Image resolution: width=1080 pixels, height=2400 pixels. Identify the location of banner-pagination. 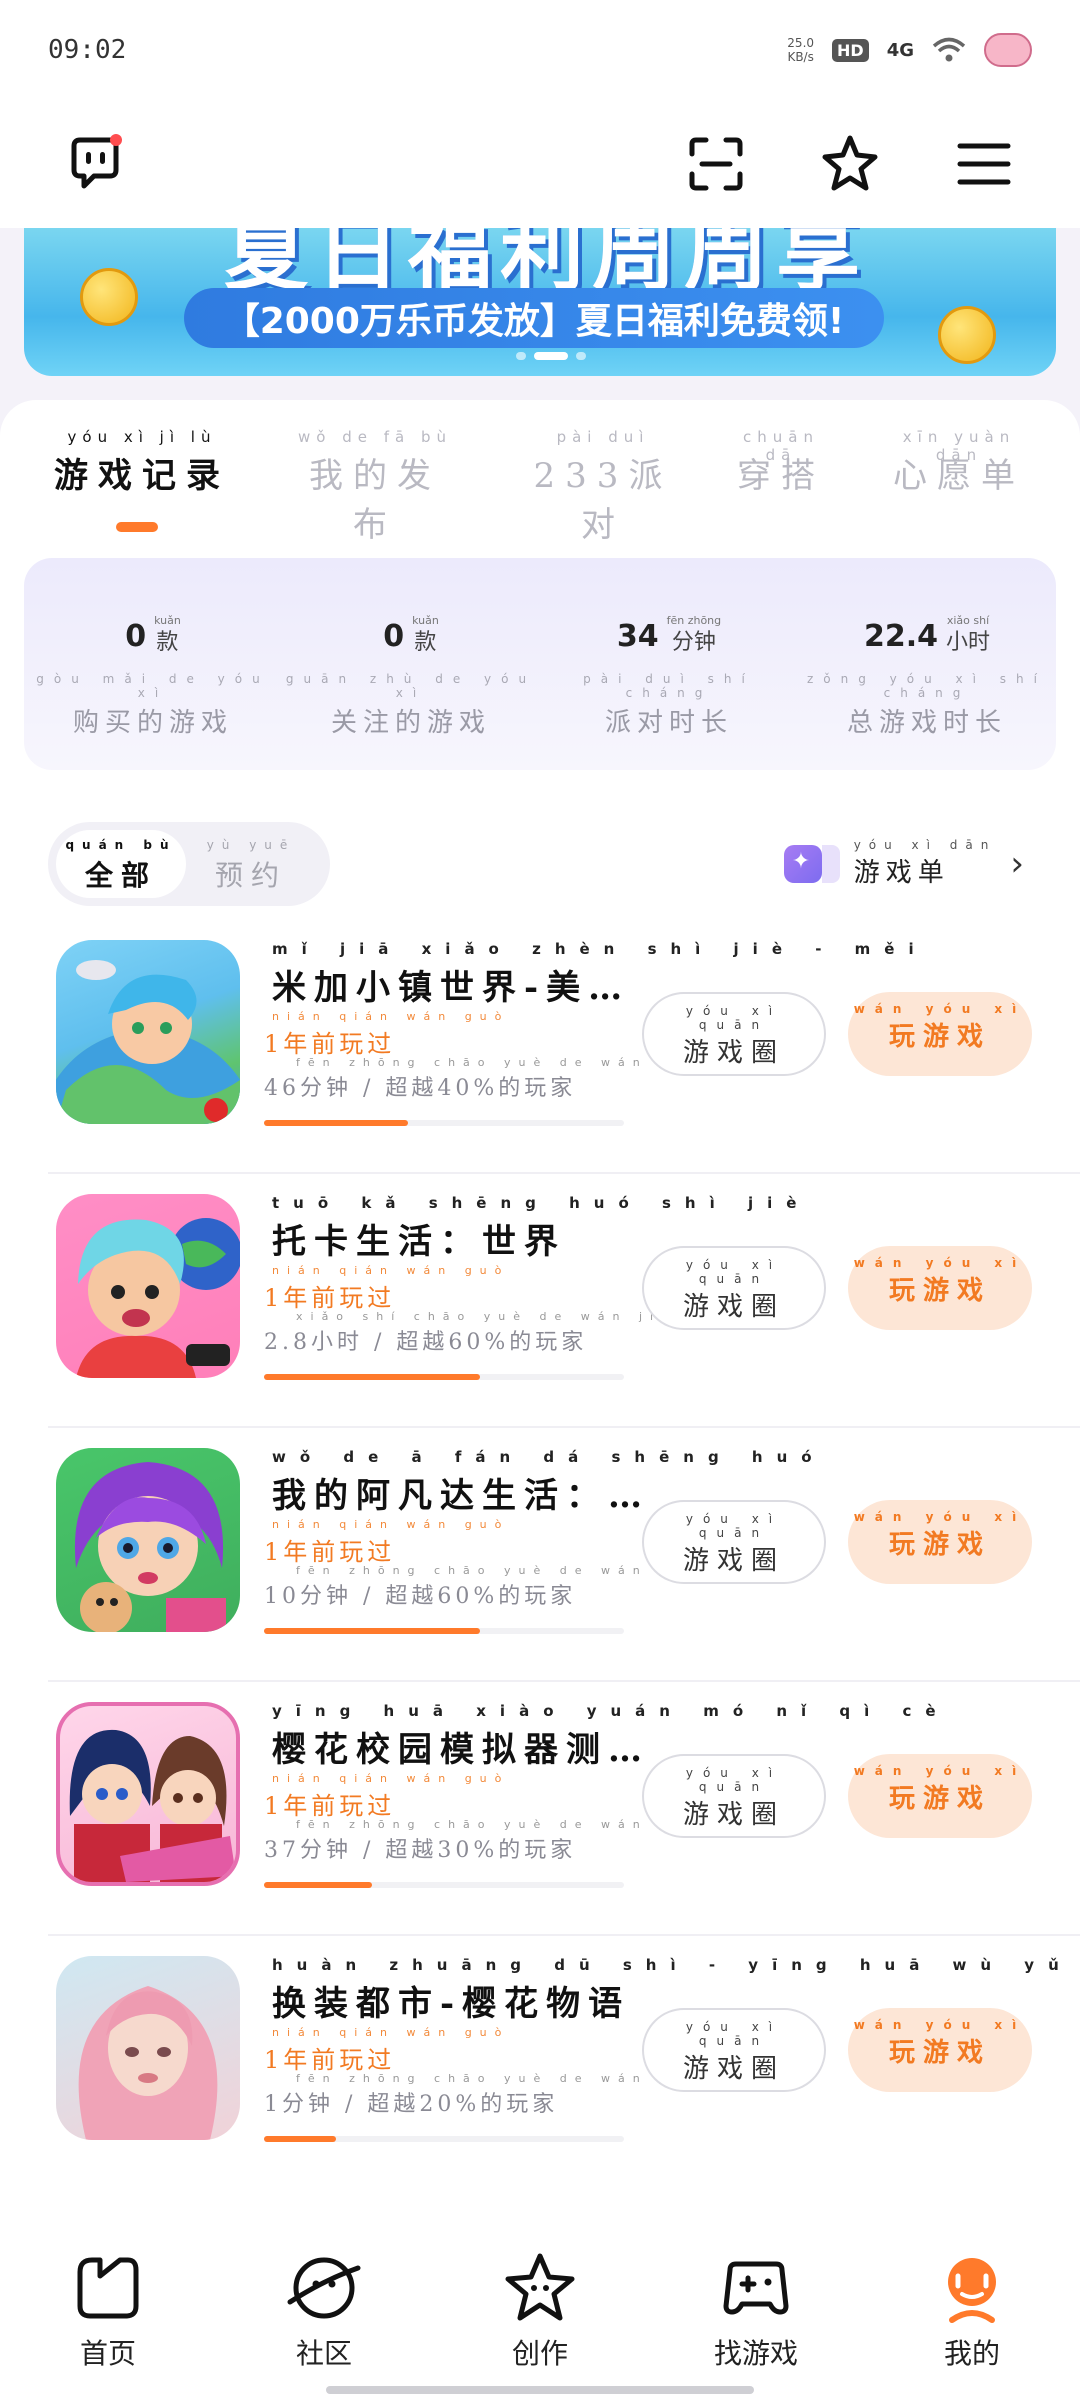
(551, 356).